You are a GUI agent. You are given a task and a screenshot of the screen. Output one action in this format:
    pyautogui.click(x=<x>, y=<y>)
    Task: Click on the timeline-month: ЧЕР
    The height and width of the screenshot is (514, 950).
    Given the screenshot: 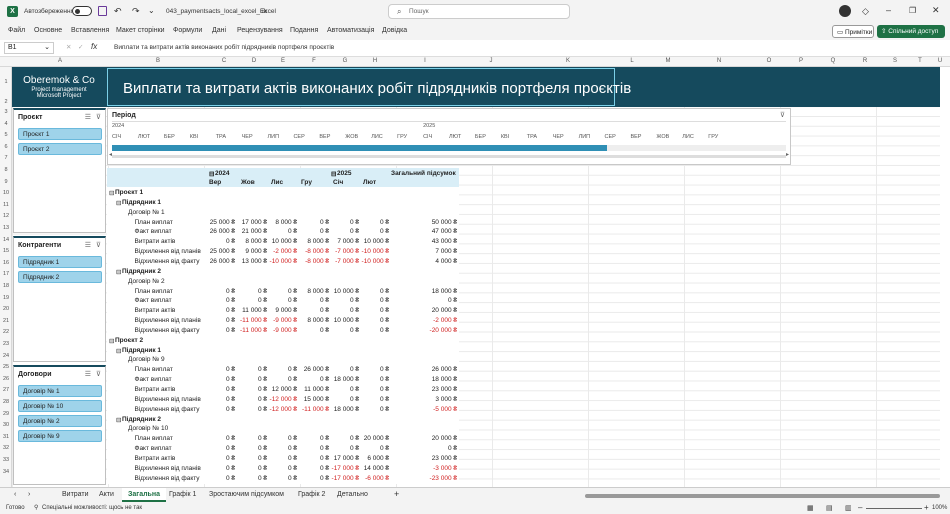 What is the action you would take?
    pyautogui.click(x=247, y=137)
    